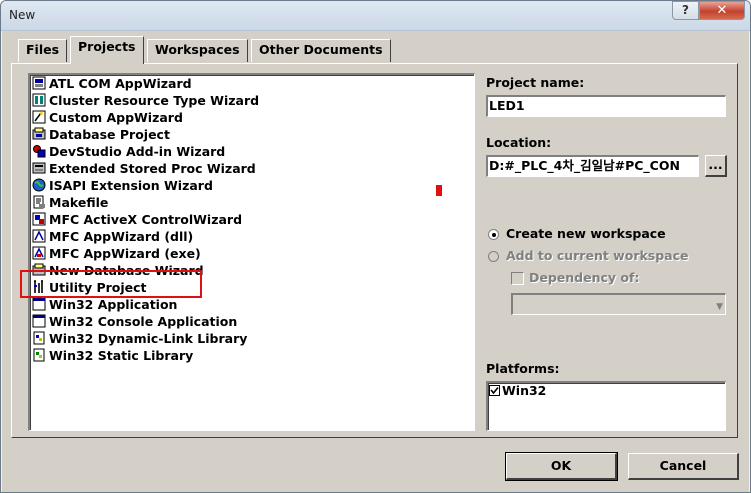 This screenshot has height=493, width=751. Describe the element at coordinates (121, 355) in the screenshot. I see `list-item-label: Win32 Static Library` at that location.